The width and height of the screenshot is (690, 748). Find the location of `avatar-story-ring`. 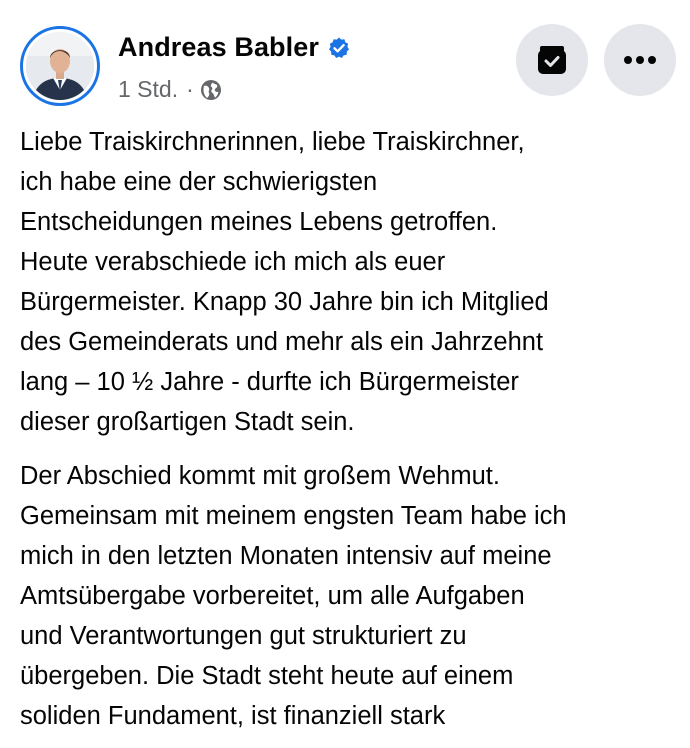

avatar-story-ring is located at coordinates (60, 66).